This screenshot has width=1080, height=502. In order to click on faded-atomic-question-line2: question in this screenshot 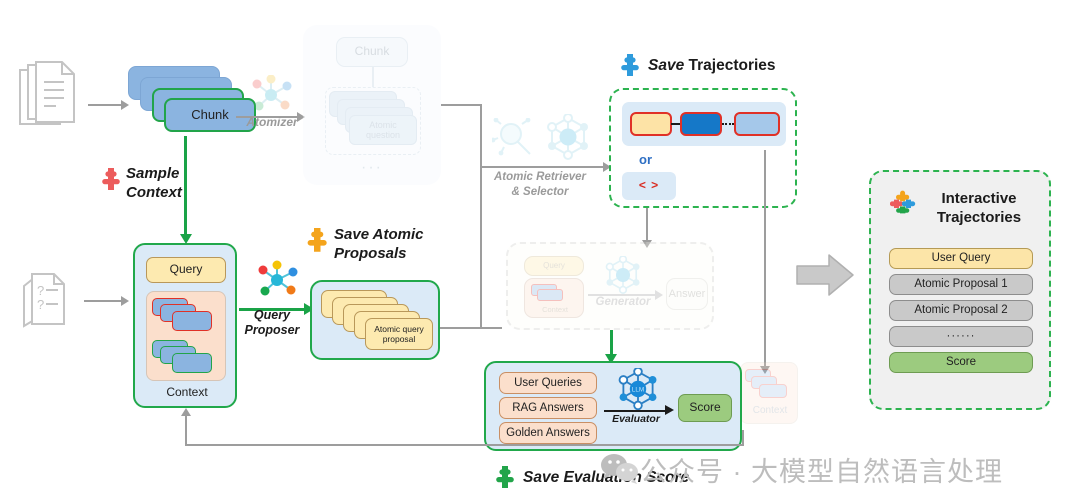, I will do `click(383, 135)`.